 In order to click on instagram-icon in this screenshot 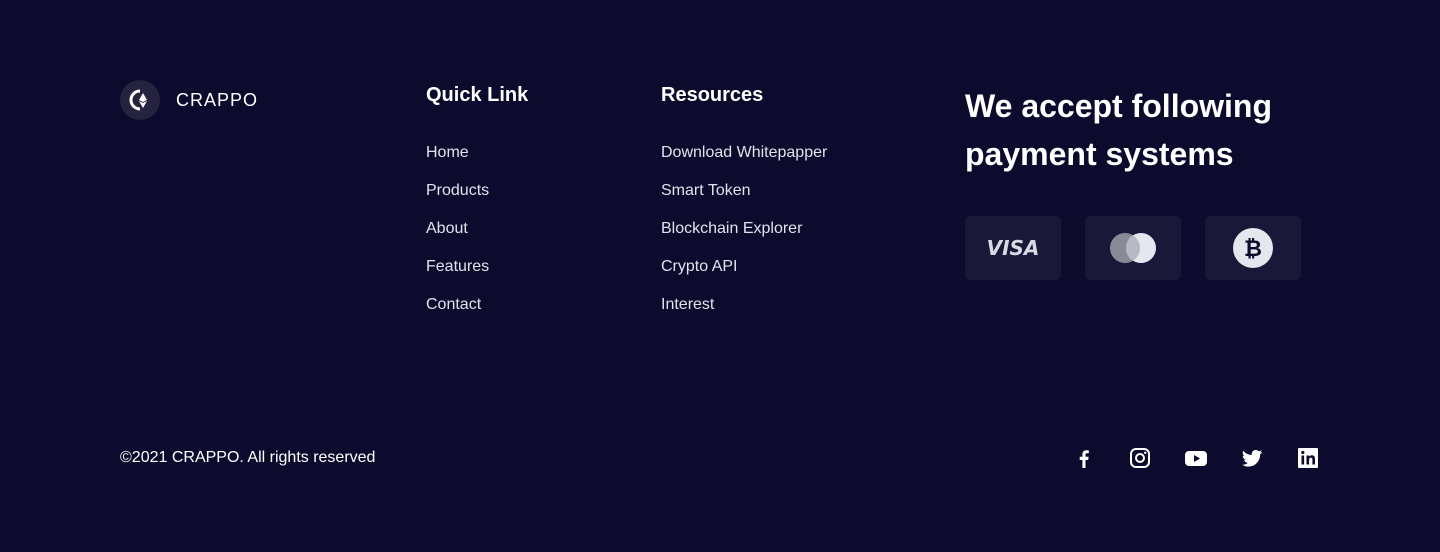, I will do `click(1140, 458)`.